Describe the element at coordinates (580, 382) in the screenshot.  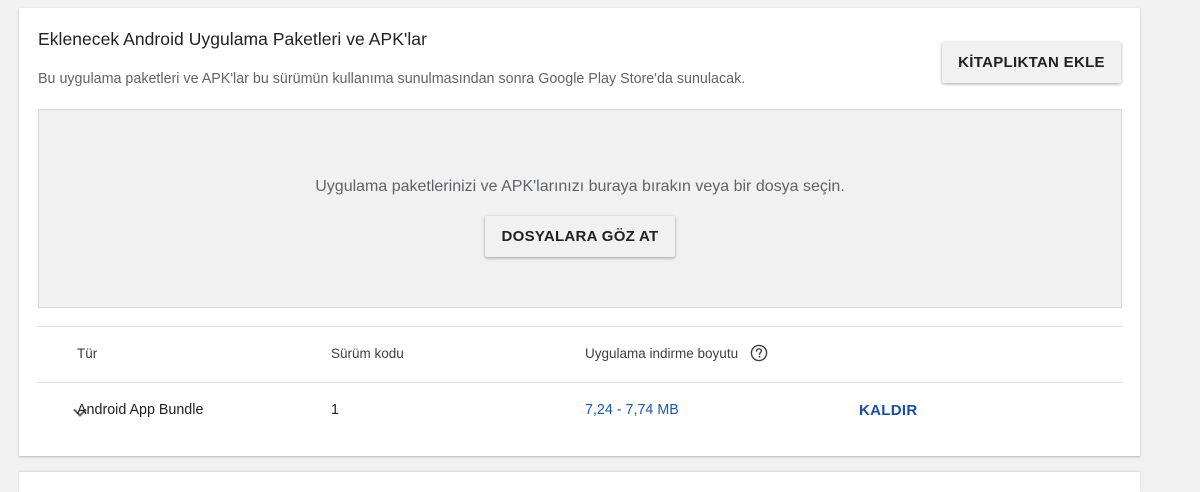
I see `table-header-divider` at that location.